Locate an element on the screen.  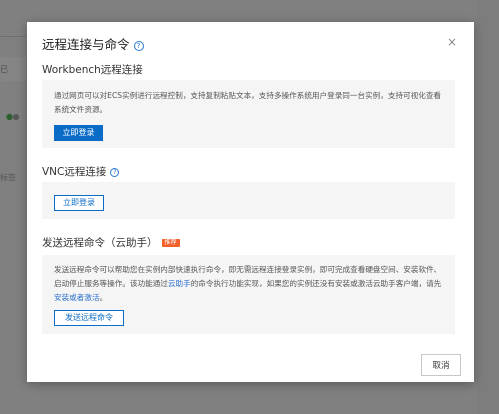
vnc-section-title: VNC远程连接? is located at coordinates (81, 171).